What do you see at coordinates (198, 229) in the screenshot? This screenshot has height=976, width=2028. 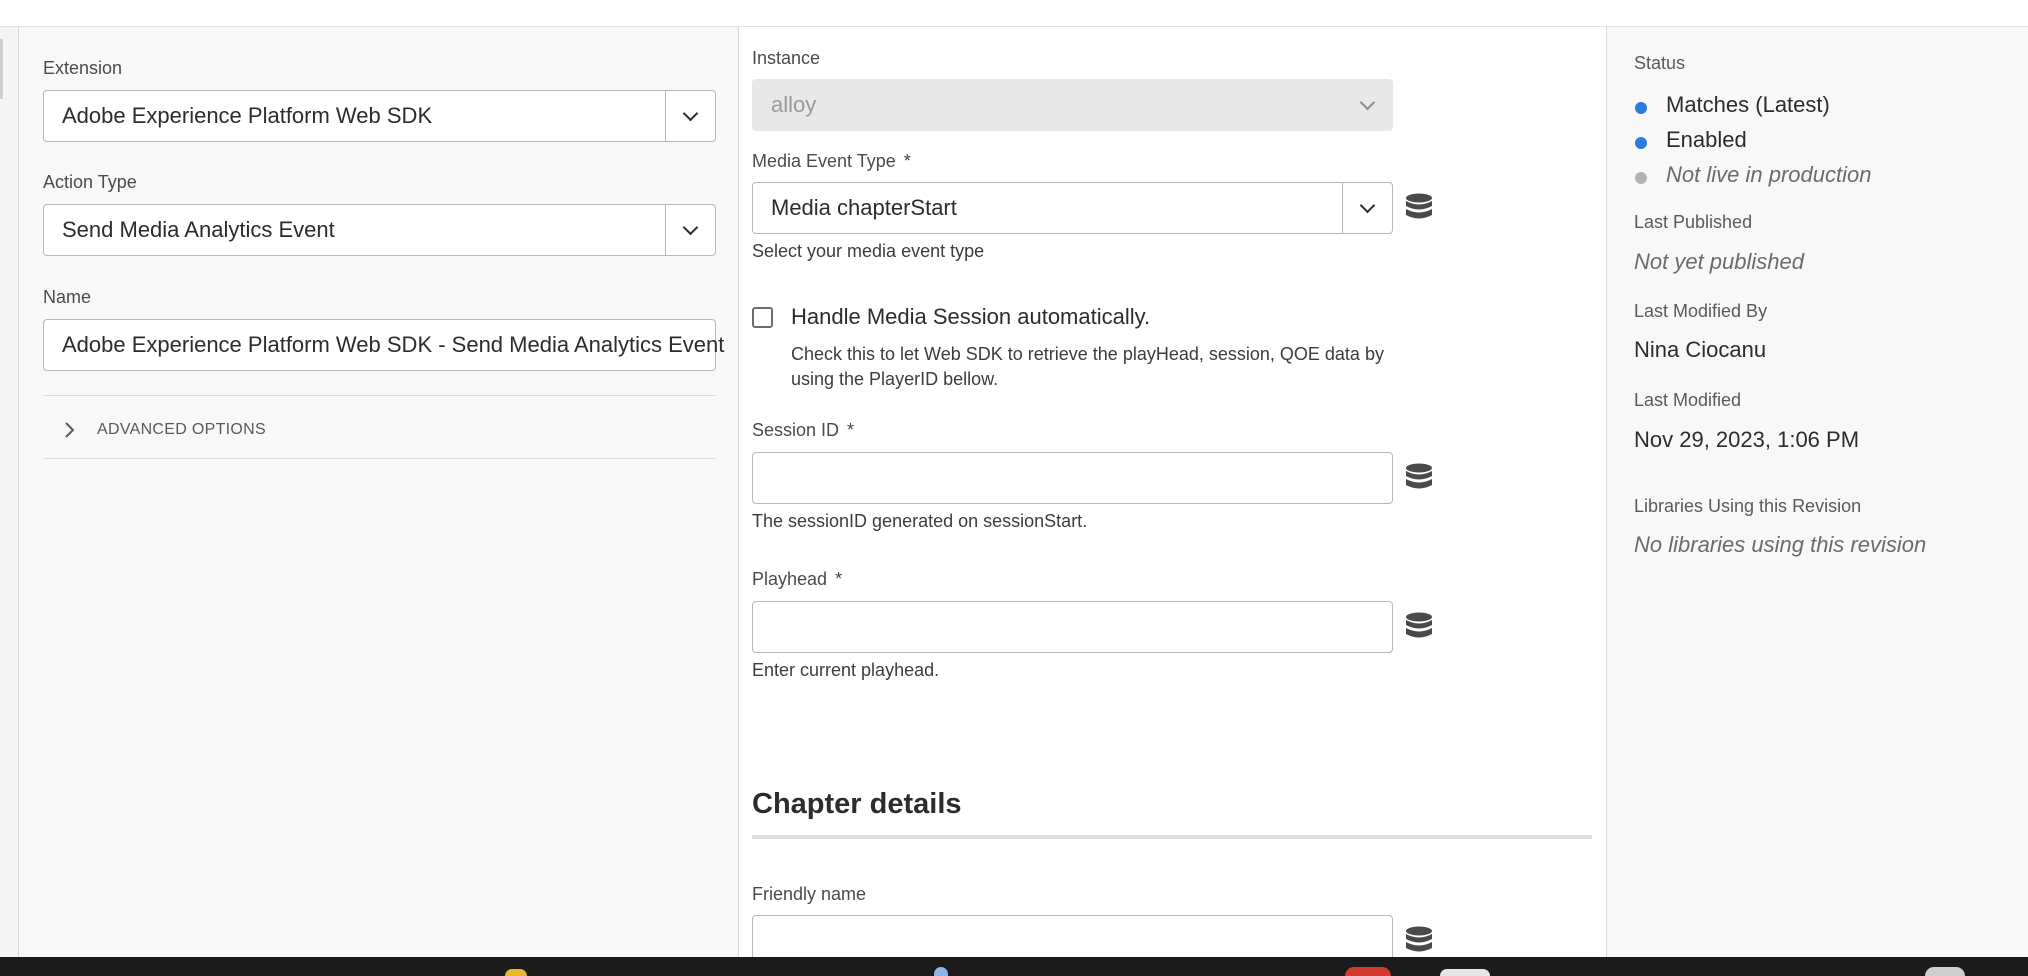 I see `action-type-value: Send Media Analytics Event` at bounding box center [198, 229].